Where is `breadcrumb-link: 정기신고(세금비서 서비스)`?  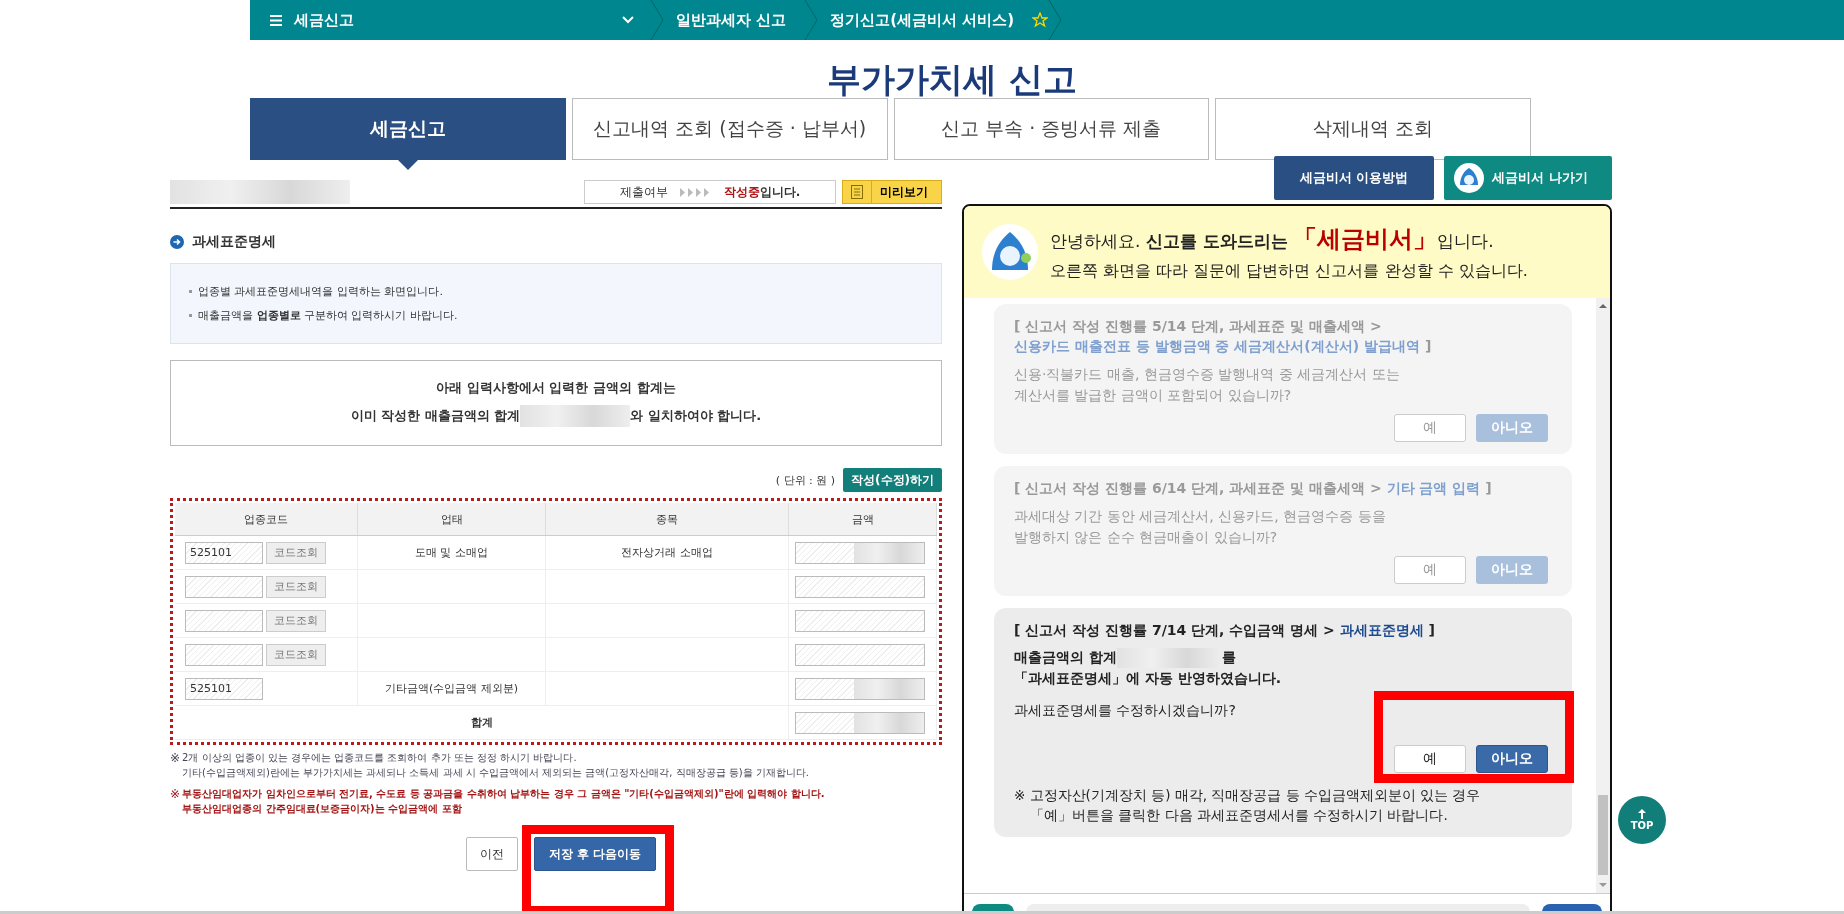
breadcrumb-link: 정기신고(세금비서 서비스) is located at coordinates (925, 20).